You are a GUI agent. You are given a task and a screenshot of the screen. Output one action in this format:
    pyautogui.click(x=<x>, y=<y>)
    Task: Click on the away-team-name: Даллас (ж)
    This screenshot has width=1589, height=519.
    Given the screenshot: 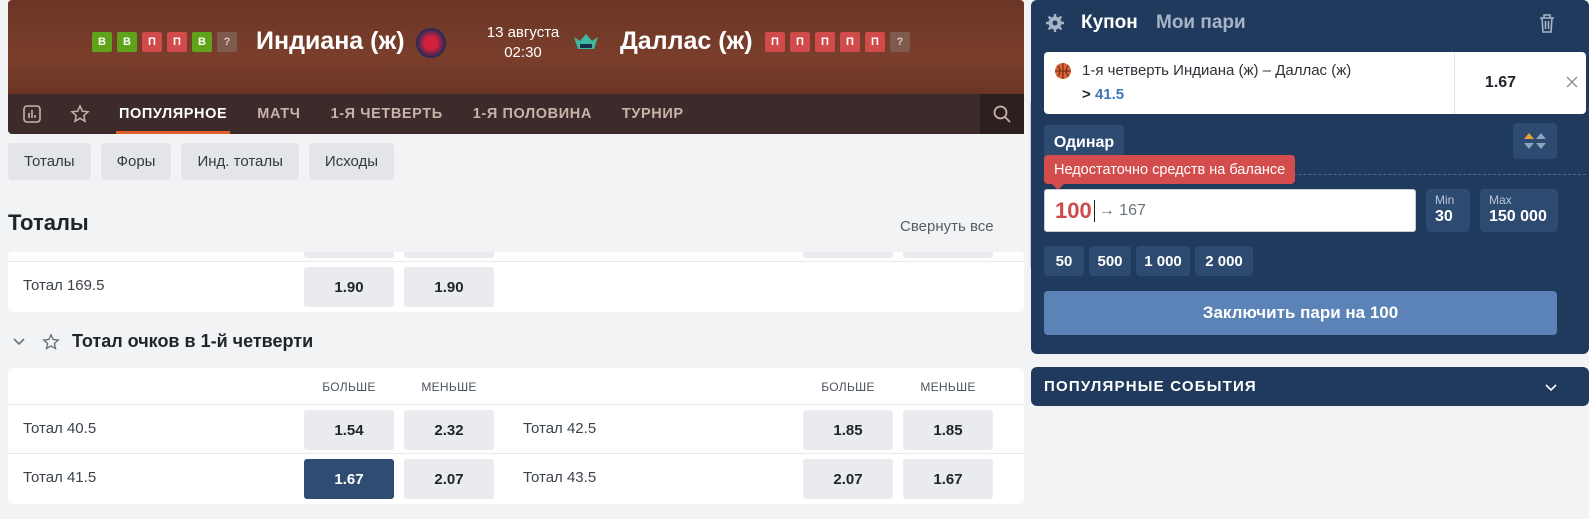 What is the action you would take?
    pyautogui.click(x=686, y=41)
    